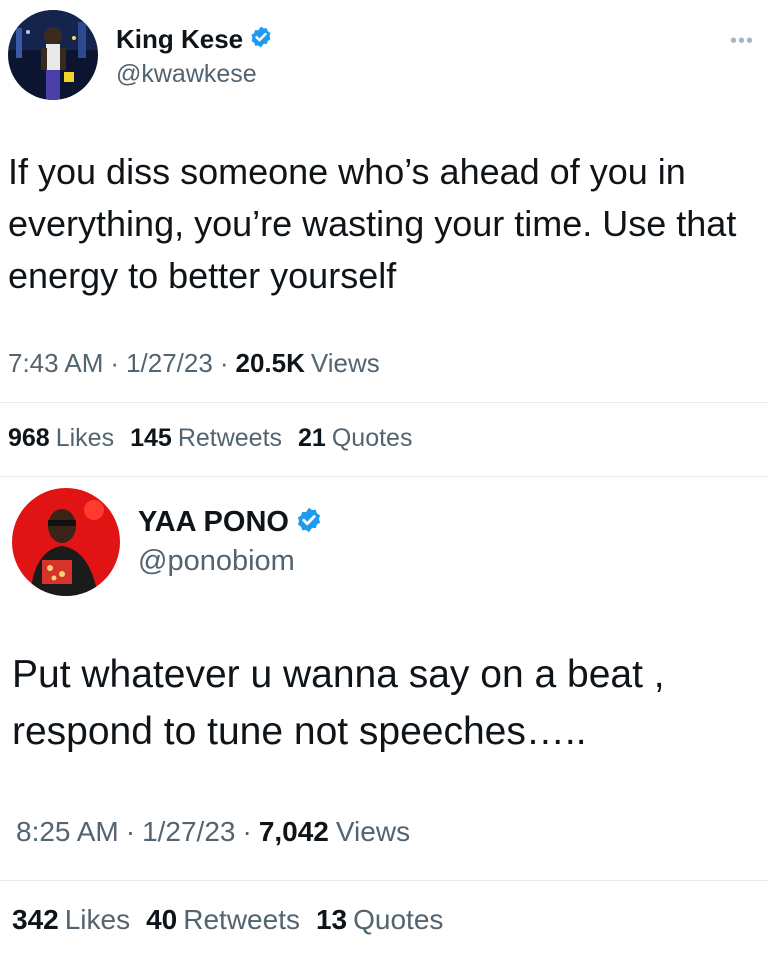  Describe the element at coordinates (179, 39) in the screenshot. I see `author-name: King Kese` at that location.